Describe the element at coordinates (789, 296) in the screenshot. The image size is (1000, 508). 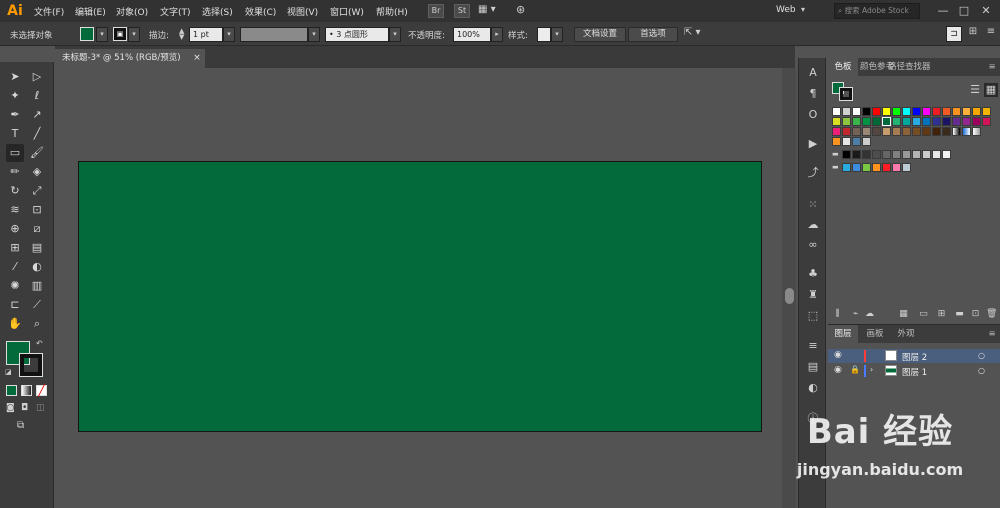
I see `scroll-thumb` at that location.